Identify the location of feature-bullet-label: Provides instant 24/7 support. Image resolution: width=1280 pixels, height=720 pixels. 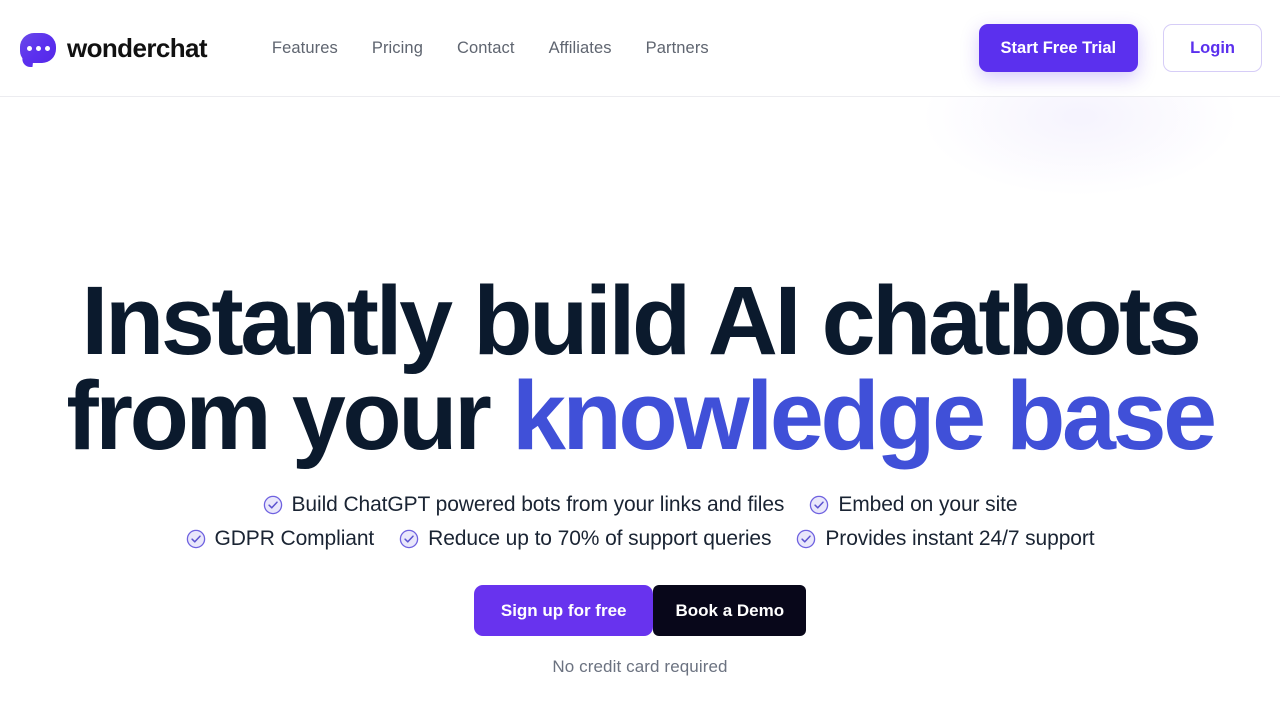
(960, 539).